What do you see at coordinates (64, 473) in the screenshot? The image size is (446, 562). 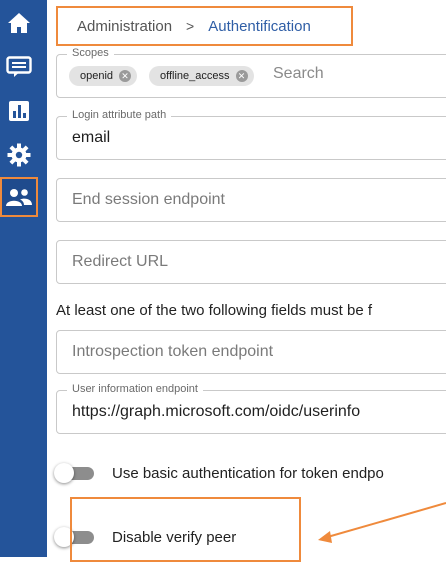 I see `toggle-thumb` at bounding box center [64, 473].